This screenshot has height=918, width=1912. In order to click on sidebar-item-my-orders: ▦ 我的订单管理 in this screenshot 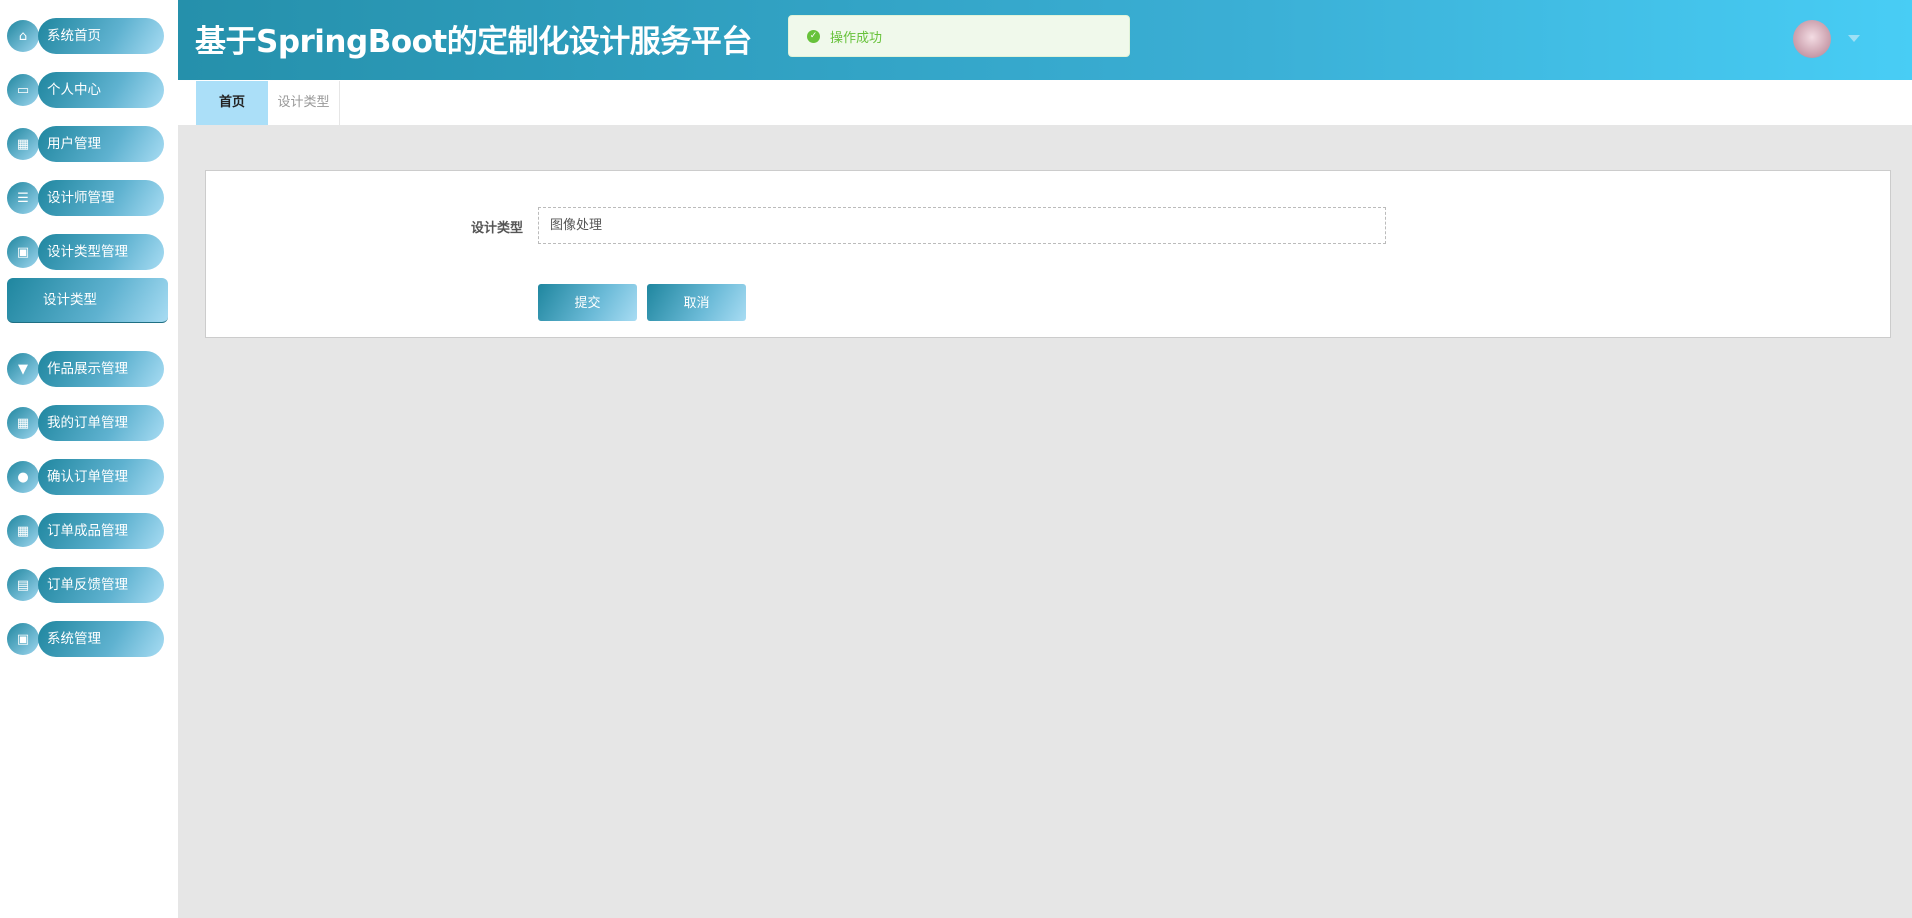, I will do `click(85, 423)`.